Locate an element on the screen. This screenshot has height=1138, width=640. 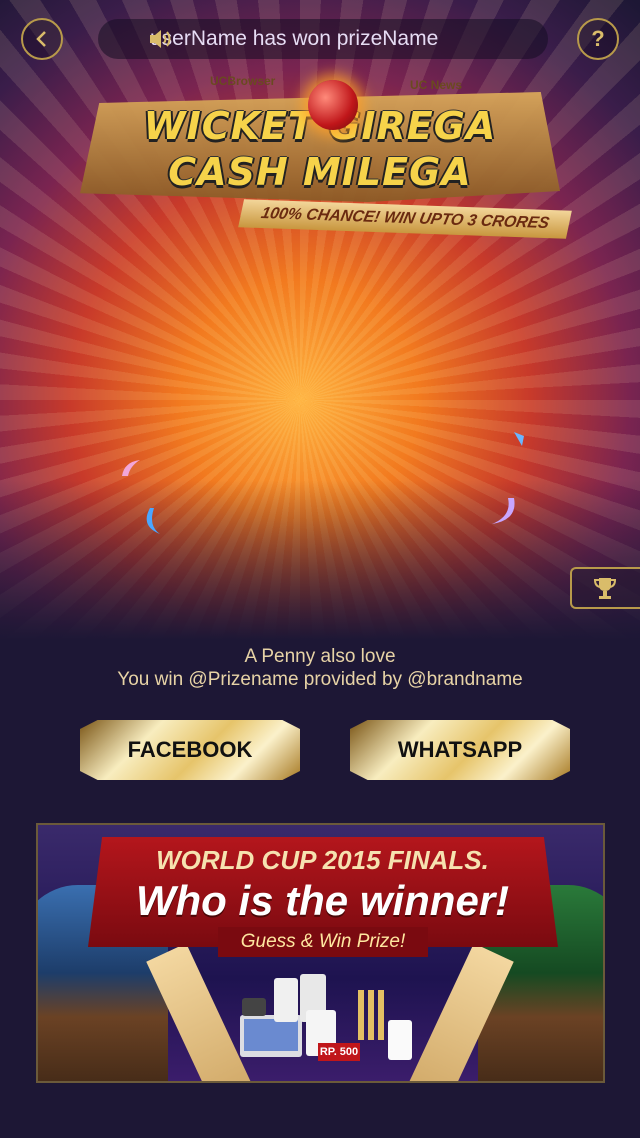
facebook-share-button: FACEBOOK is located at coordinates (190, 750).